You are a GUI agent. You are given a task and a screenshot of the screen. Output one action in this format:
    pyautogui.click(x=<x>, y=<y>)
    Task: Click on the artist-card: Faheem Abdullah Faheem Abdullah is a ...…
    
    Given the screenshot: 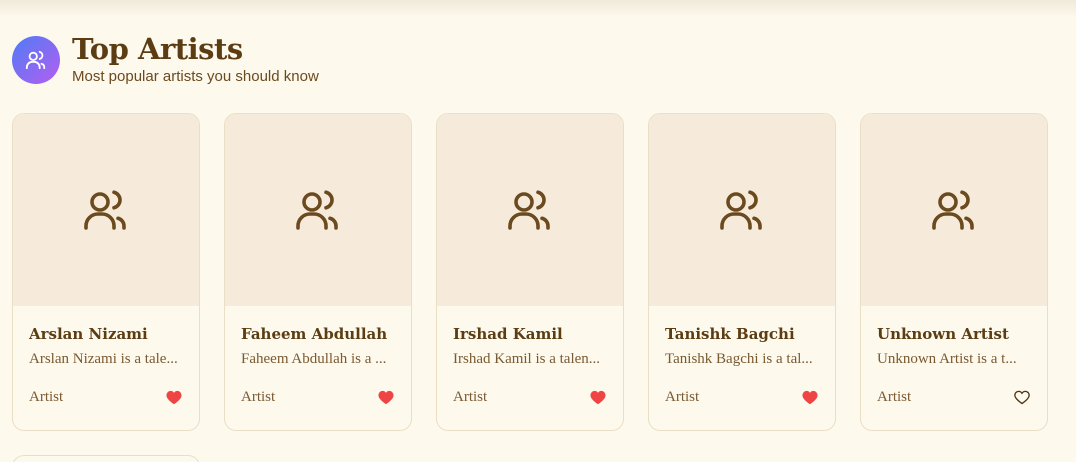 What is the action you would take?
    pyautogui.click(x=318, y=272)
    